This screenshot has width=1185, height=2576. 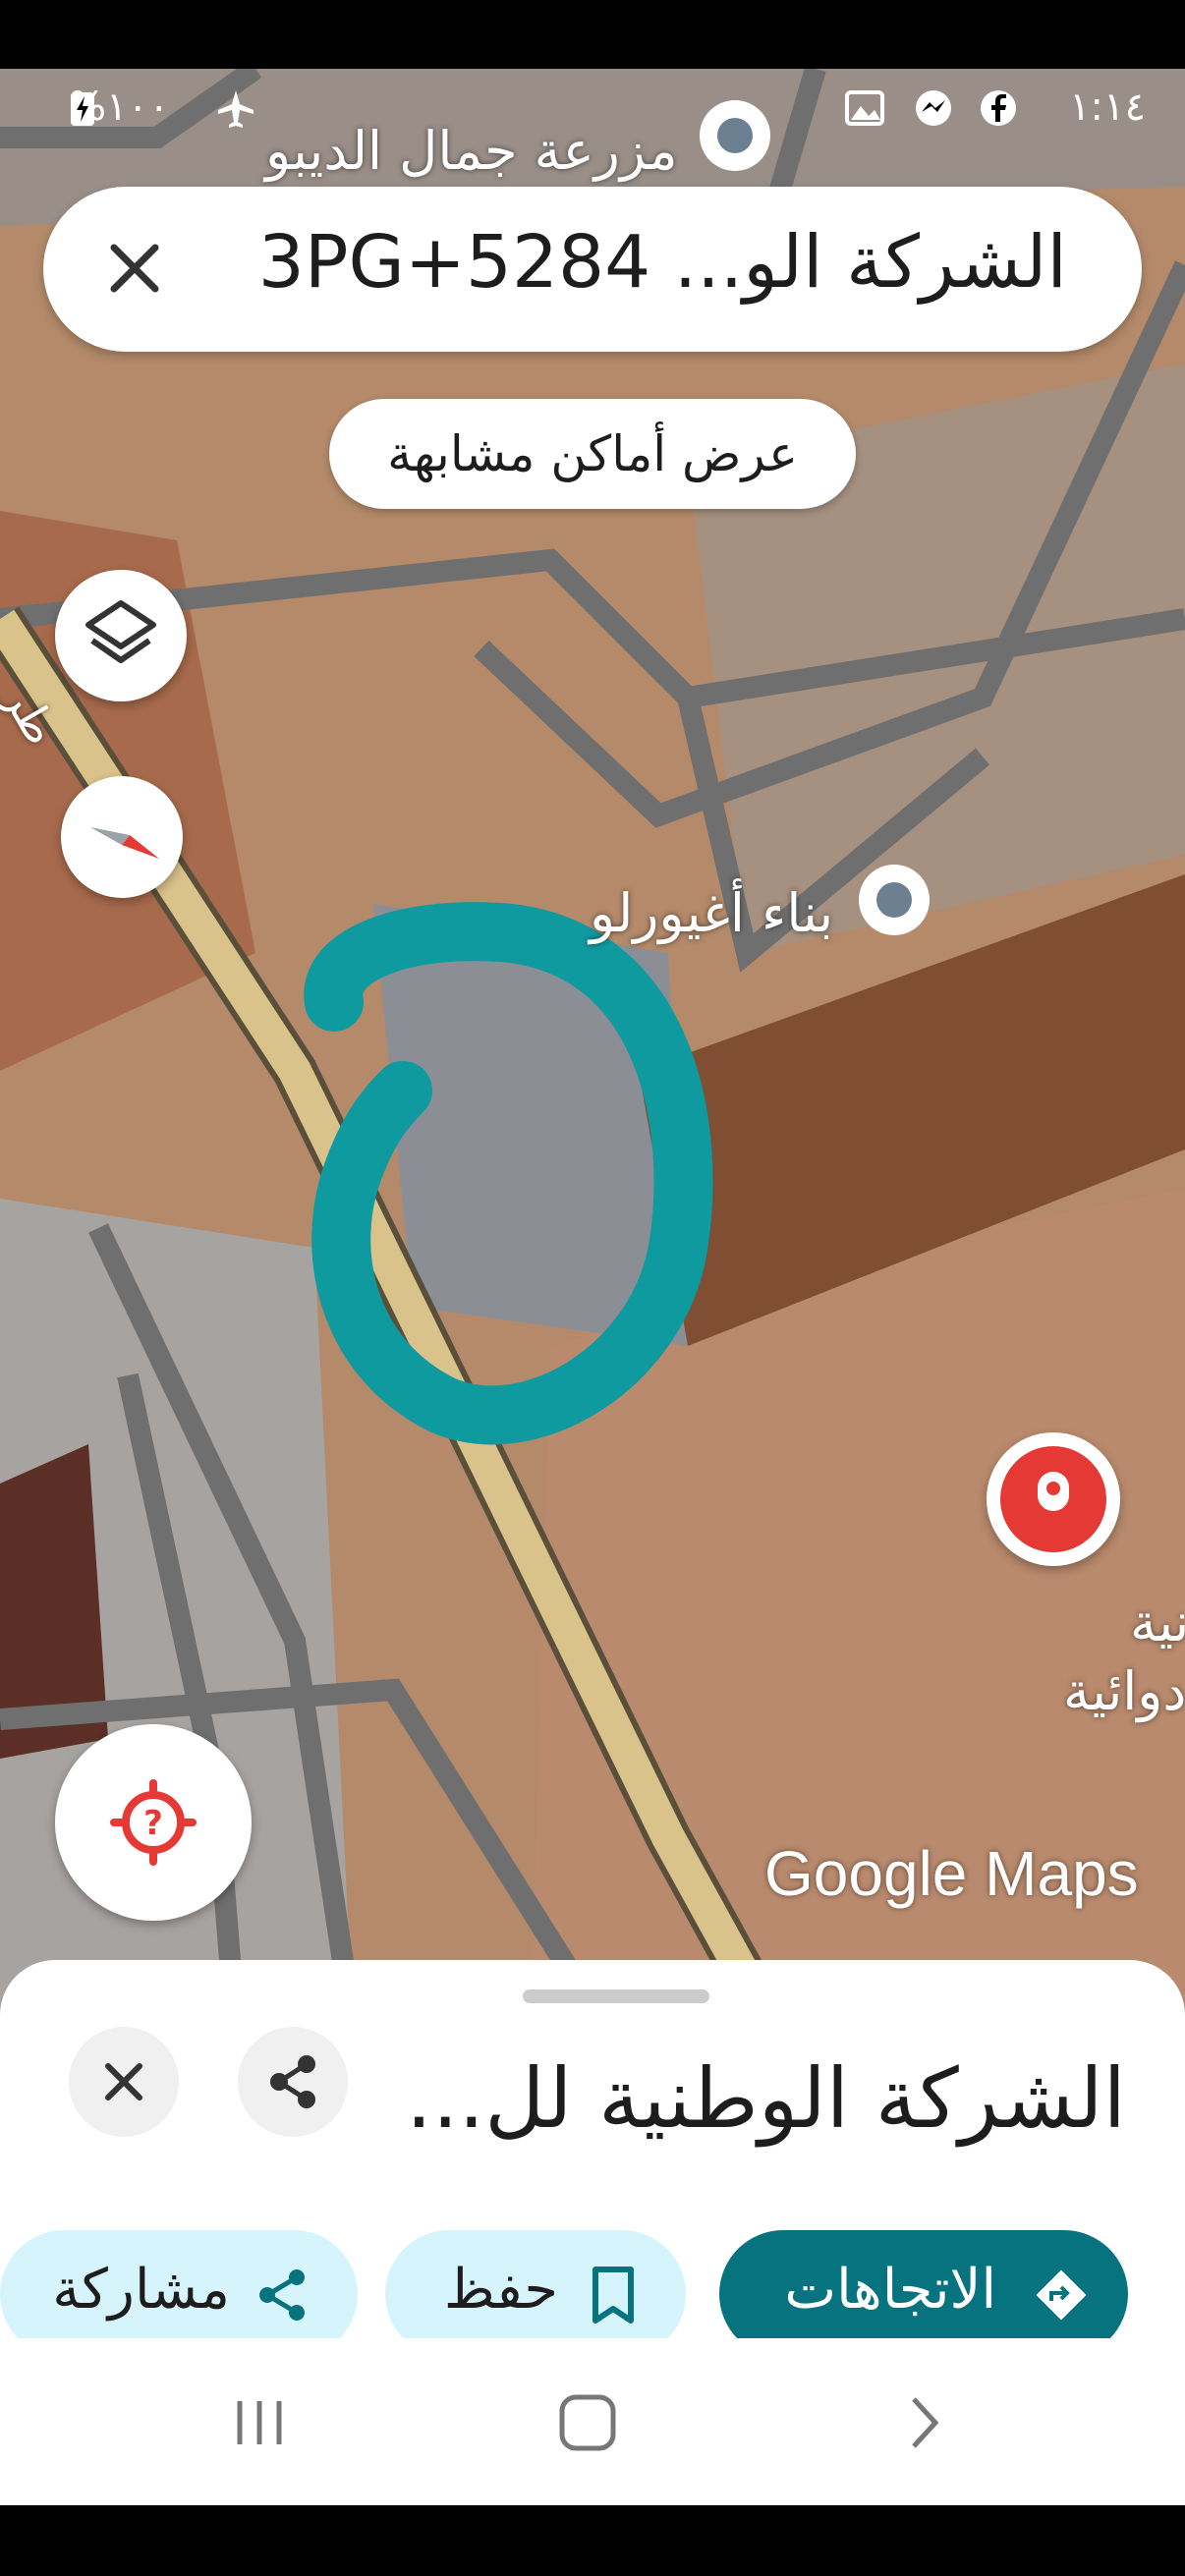 I want to click on share-place-button, so click(x=293, y=2082).